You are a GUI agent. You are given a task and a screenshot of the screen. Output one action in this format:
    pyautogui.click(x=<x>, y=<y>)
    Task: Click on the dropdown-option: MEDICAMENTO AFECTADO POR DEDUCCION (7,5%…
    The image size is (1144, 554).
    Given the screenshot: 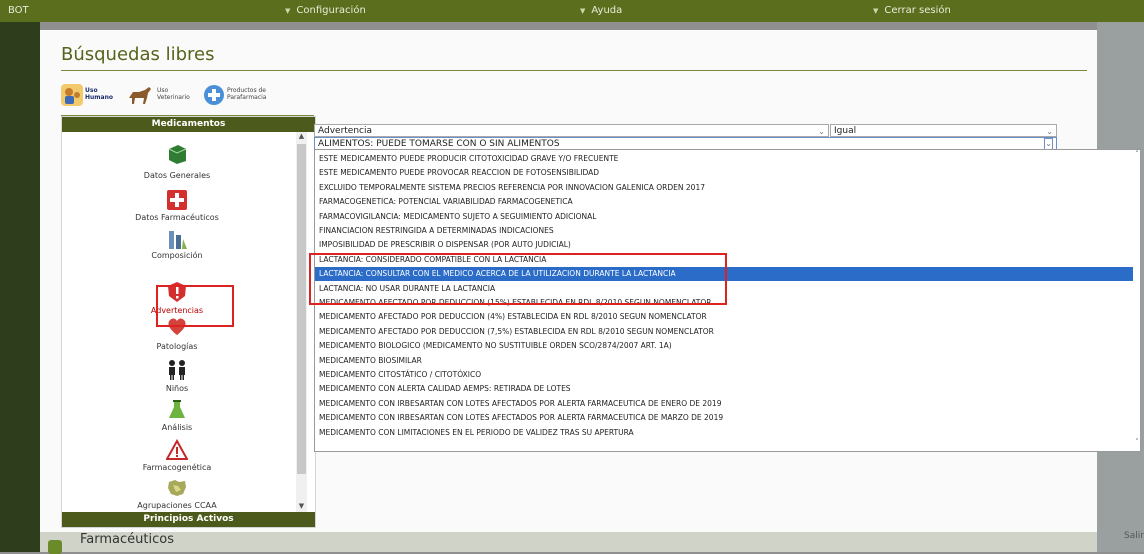 What is the action you would take?
    pyautogui.click(x=725, y=332)
    